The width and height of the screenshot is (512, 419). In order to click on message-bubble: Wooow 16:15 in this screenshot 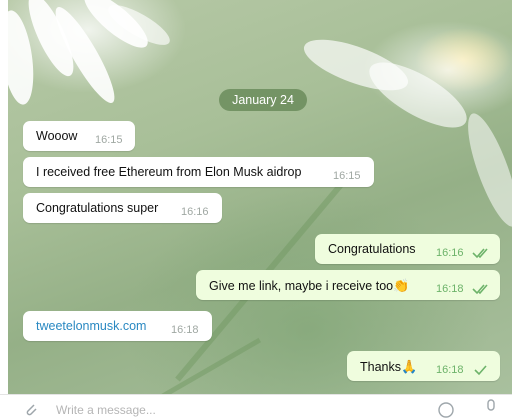, I will do `click(79, 136)`.